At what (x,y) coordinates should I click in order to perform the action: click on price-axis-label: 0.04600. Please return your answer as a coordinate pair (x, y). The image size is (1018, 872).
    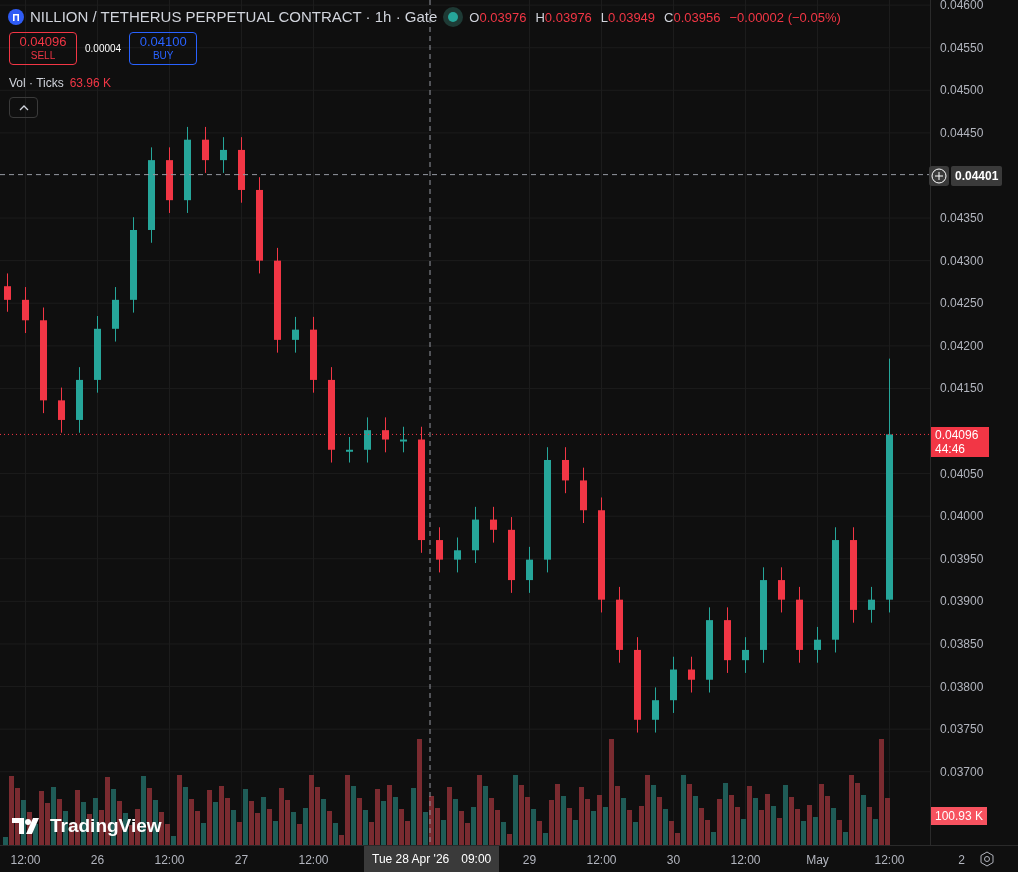
    Looking at the image, I should click on (962, 6).